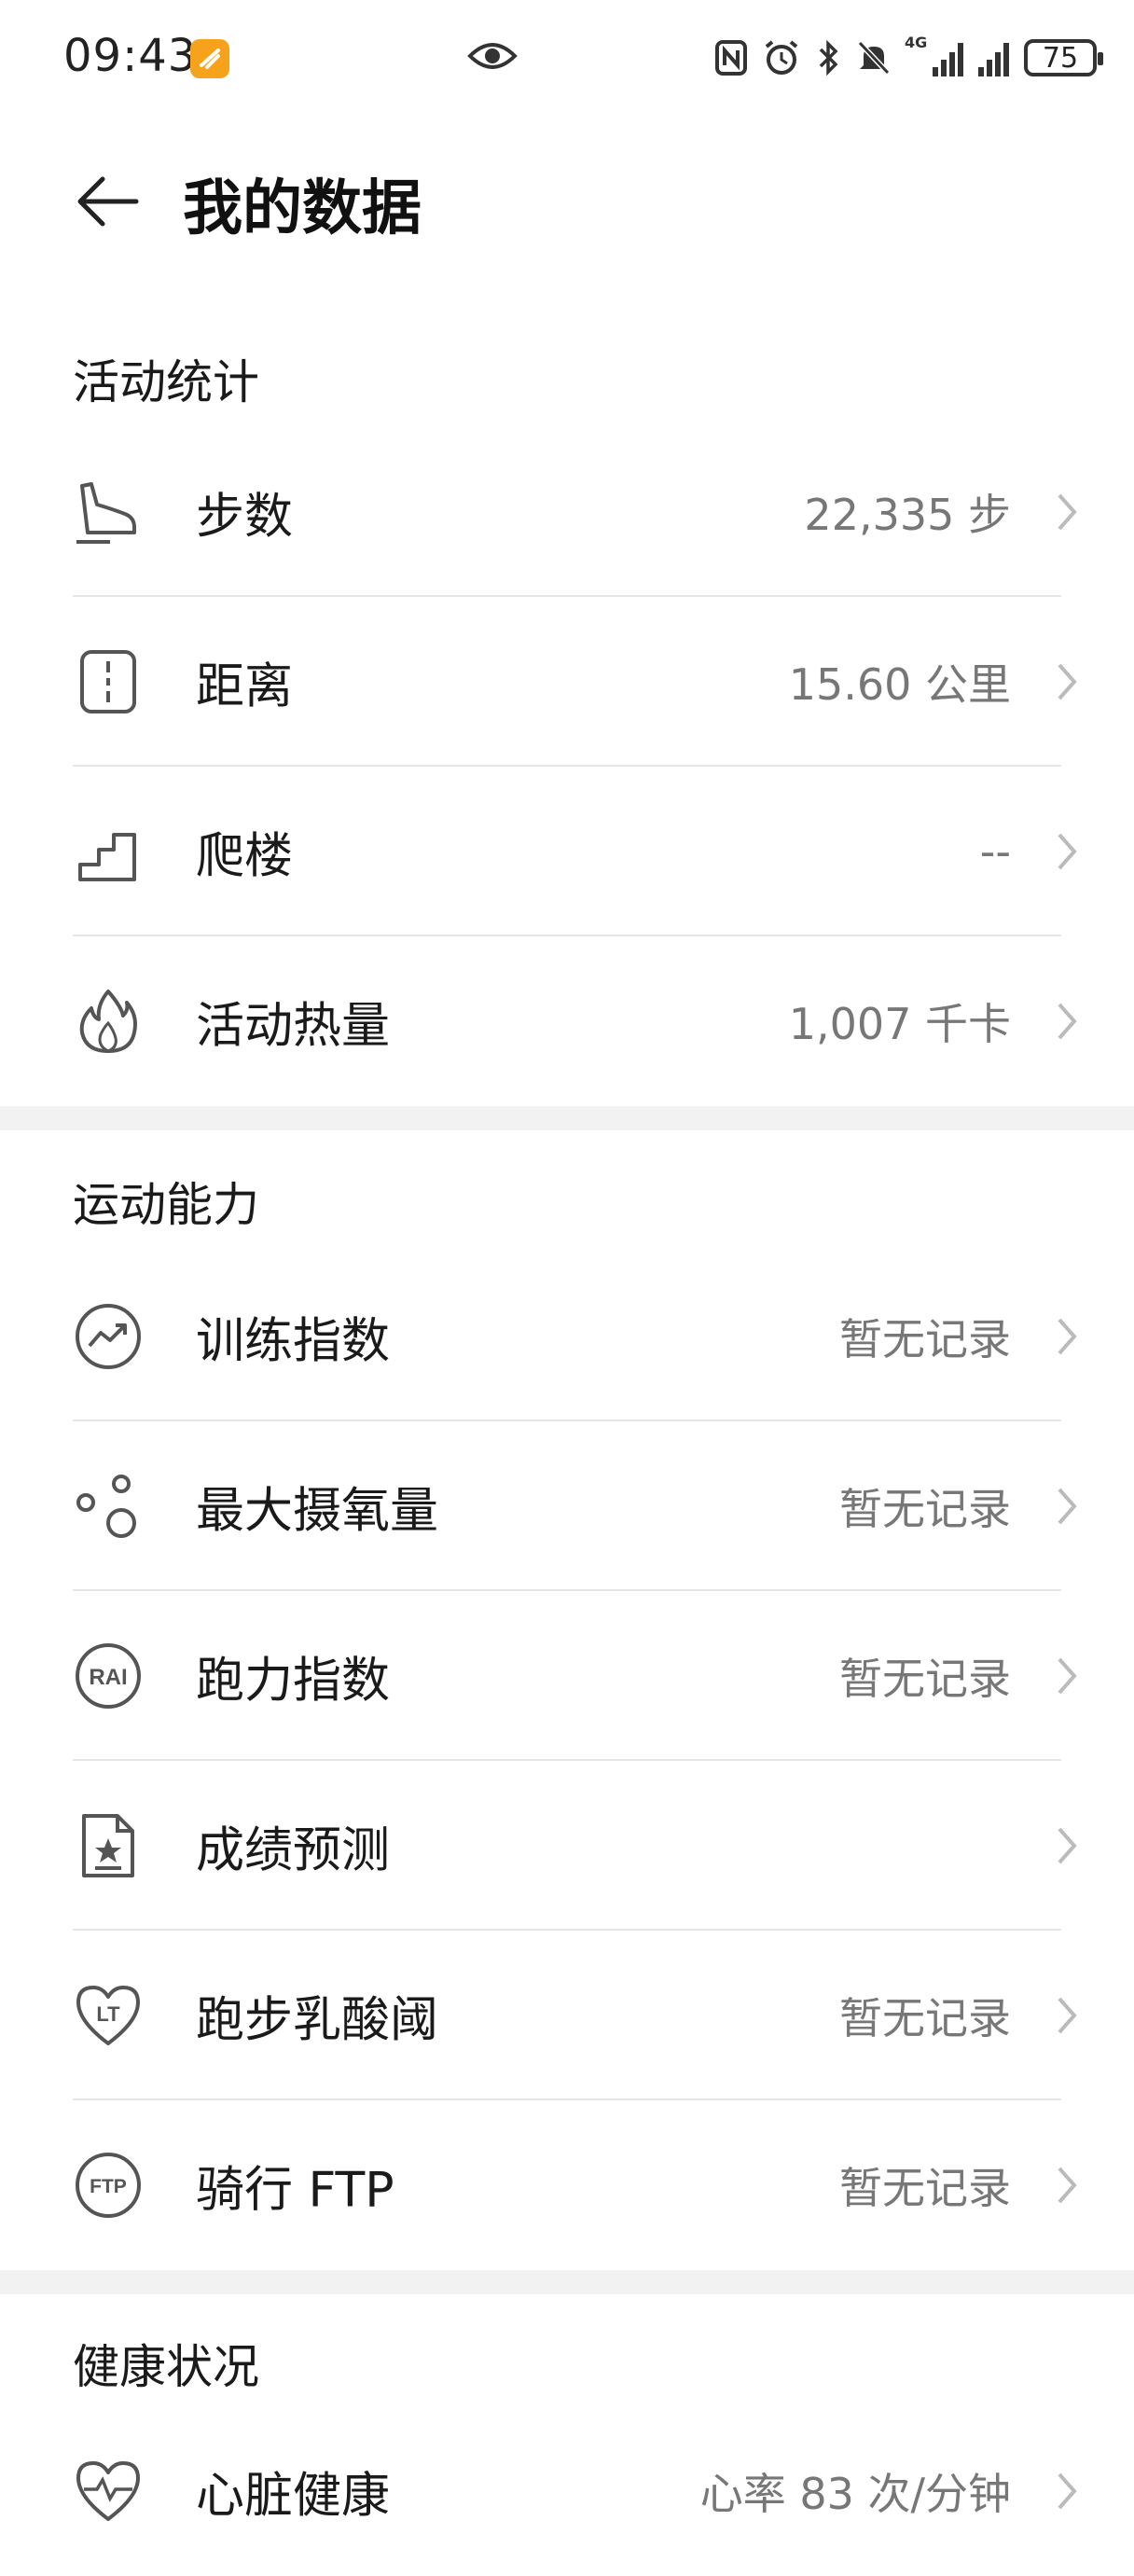 The width and height of the screenshot is (1134, 2576). Describe the element at coordinates (781, 57) in the screenshot. I see `alarm-icon` at that location.